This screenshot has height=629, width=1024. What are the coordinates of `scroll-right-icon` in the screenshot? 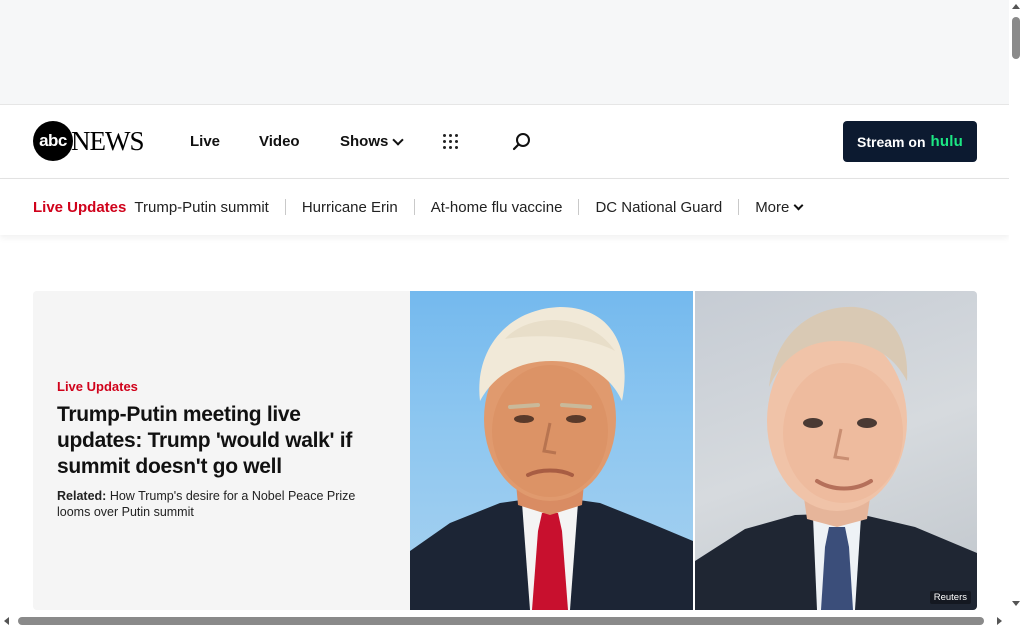 It's located at (999, 621).